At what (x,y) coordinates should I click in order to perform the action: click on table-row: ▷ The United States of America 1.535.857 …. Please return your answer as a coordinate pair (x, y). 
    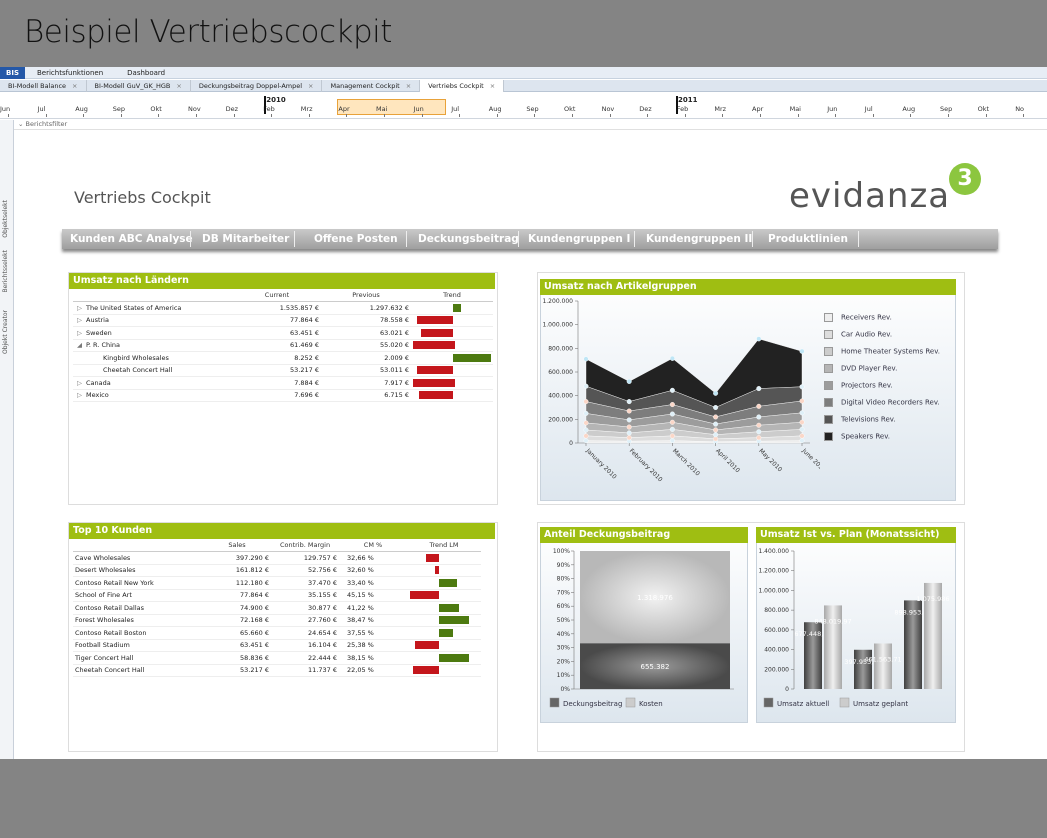
    Looking at the image, I should click on (283, 308).